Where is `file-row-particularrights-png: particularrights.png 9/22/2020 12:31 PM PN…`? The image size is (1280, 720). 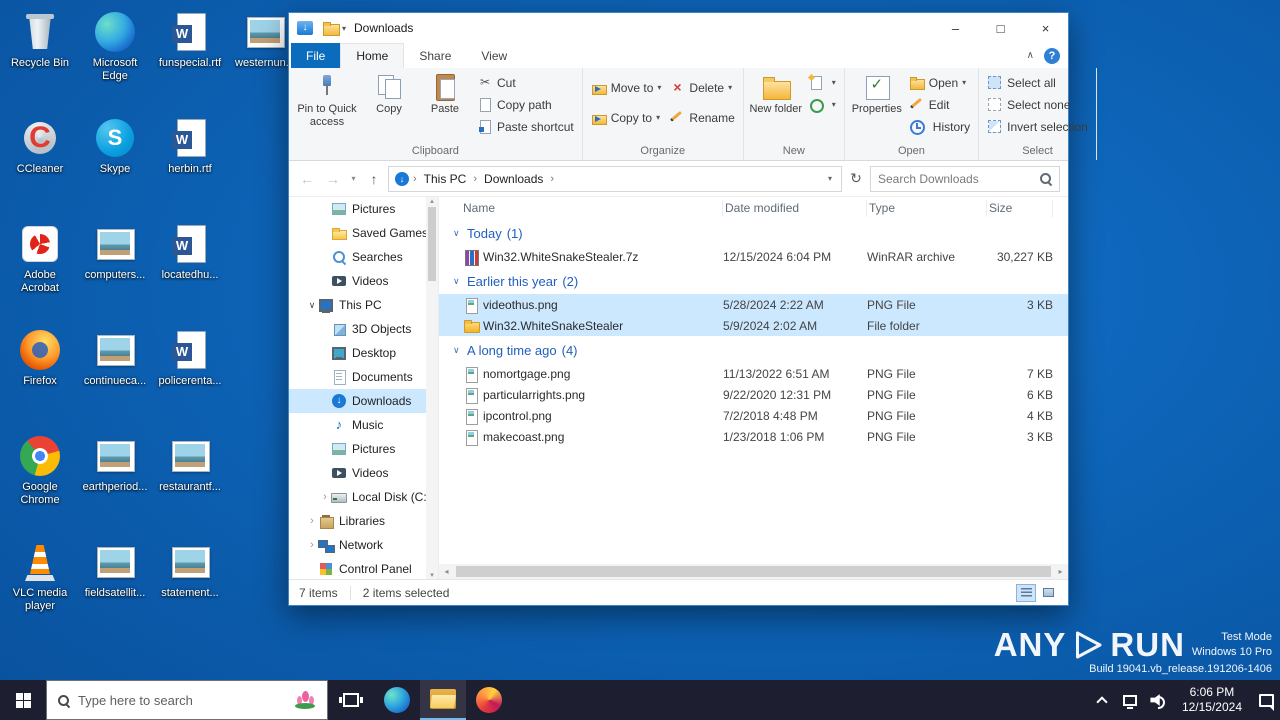
file-row-particularrights-png: particularrights.png 9/22/2020 12:31 PM PN… is located at coordinates (753, 394).